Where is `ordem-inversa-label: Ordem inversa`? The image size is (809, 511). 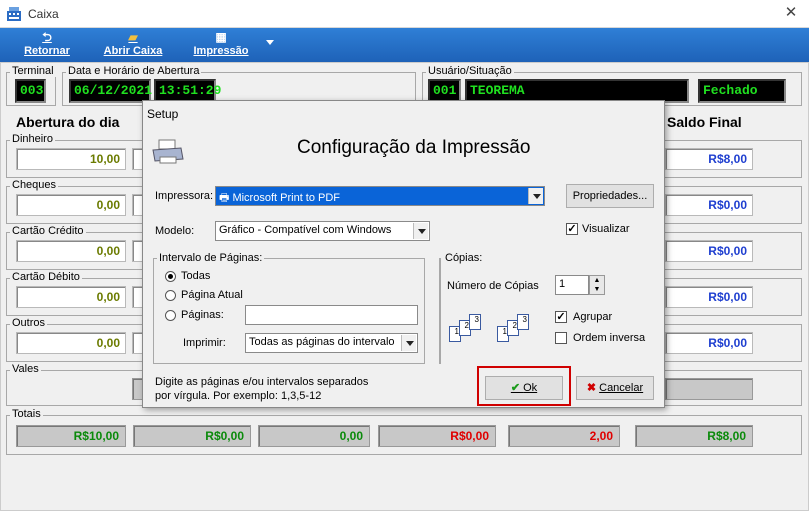 ordem-inversa-label: Ordem inversa is located at coordinates (609, 338).